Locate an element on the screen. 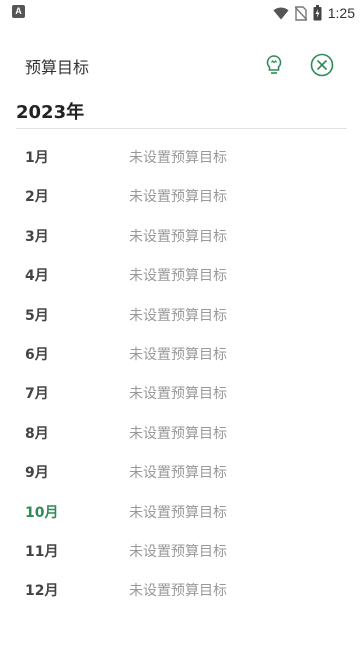 This screenshot has height=645, width=363. battery-icon is located at coordinates (317, 13).